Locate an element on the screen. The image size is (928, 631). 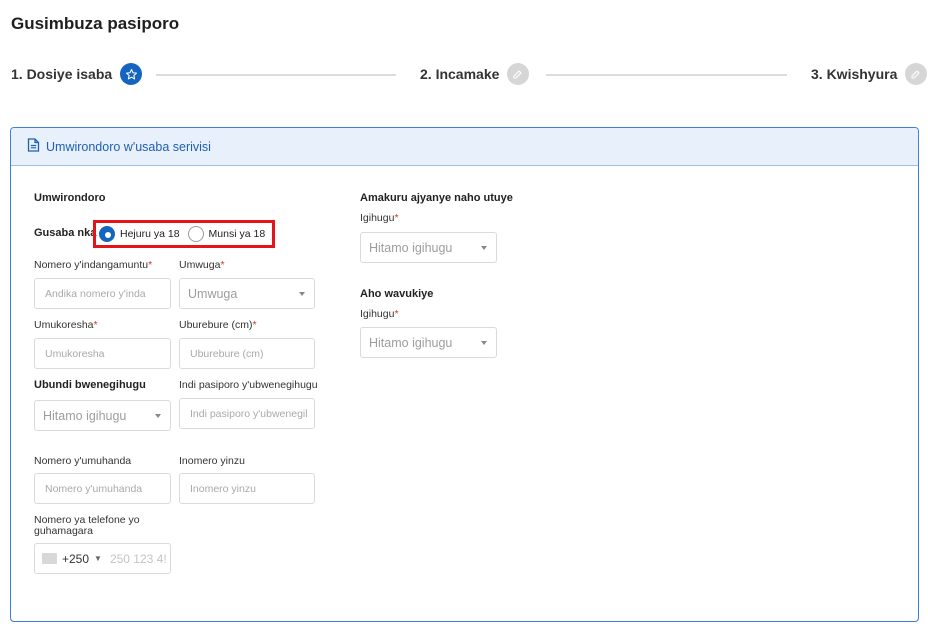
phone-placeholder: 250 123 4! is located at coordinates (138, 558).